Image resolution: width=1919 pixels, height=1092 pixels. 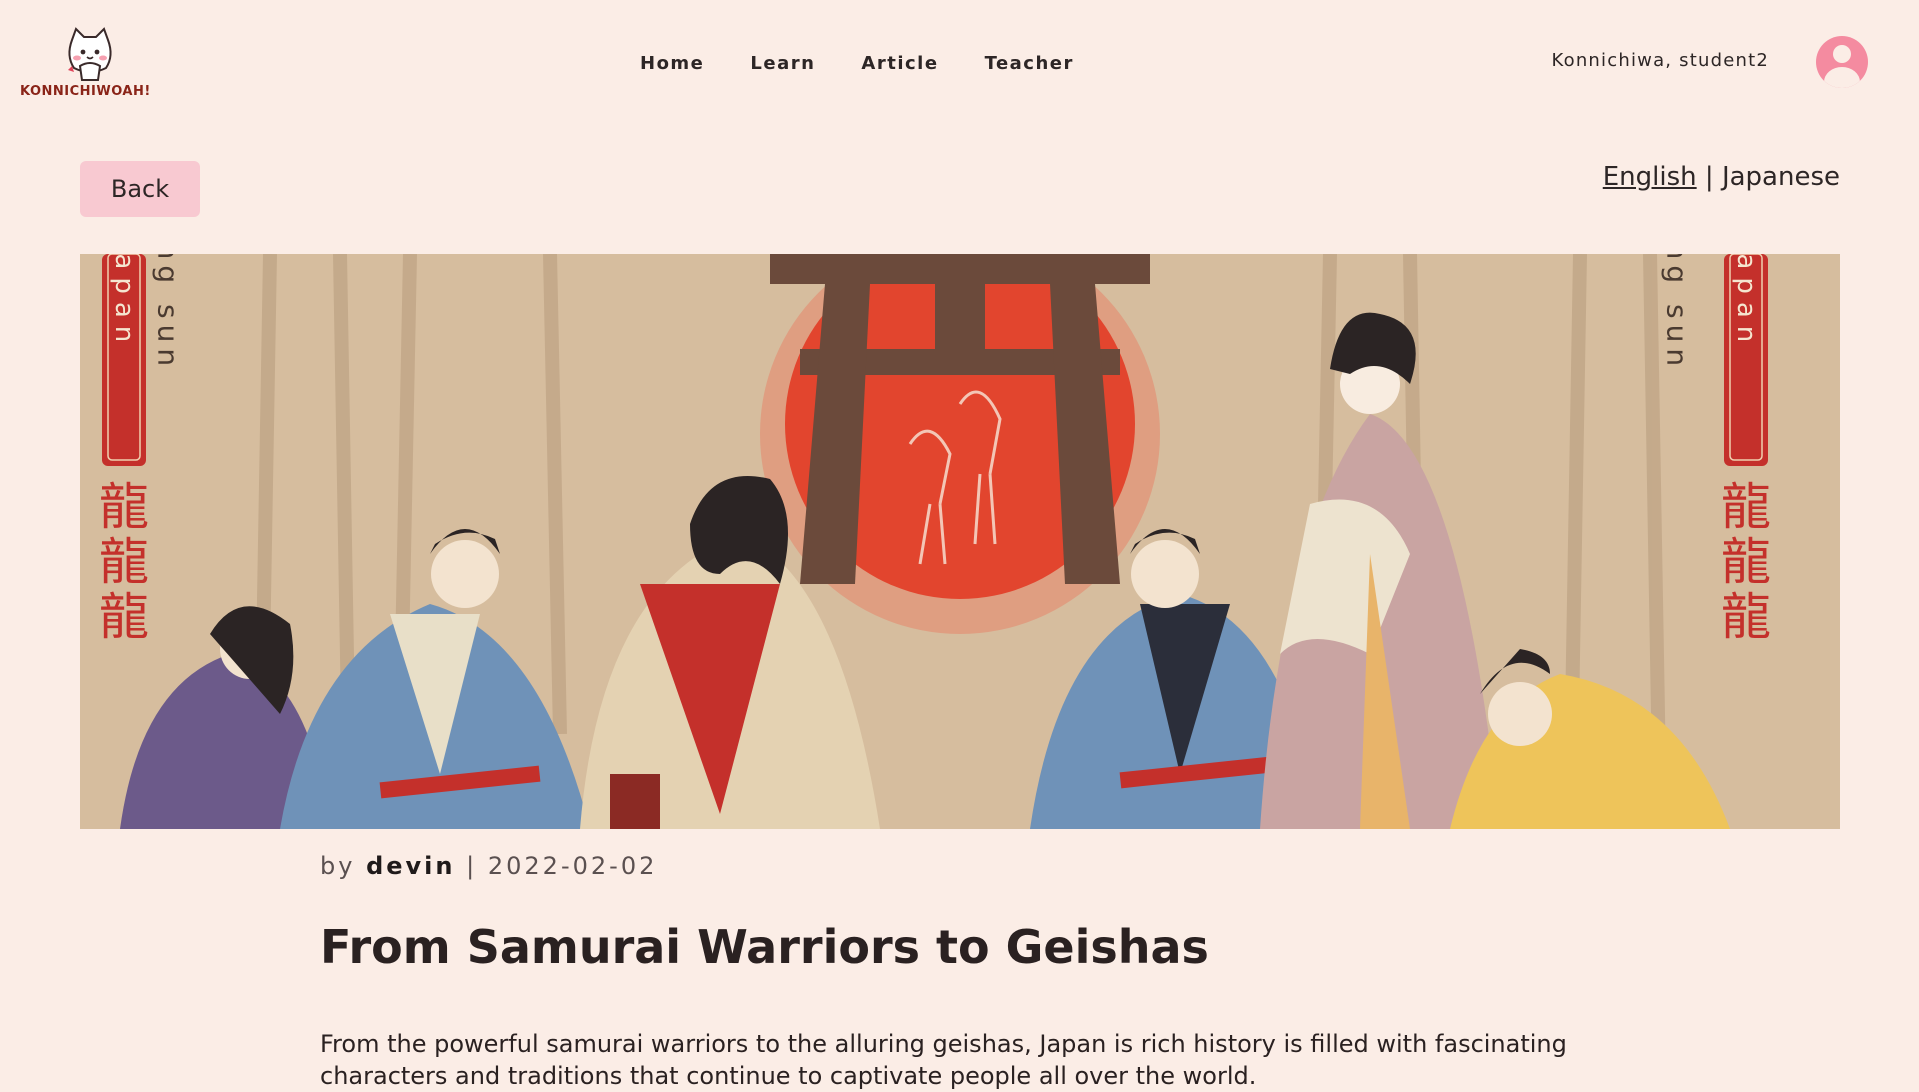 I want to click on nav-home: Home, so click(x=672, y=63).